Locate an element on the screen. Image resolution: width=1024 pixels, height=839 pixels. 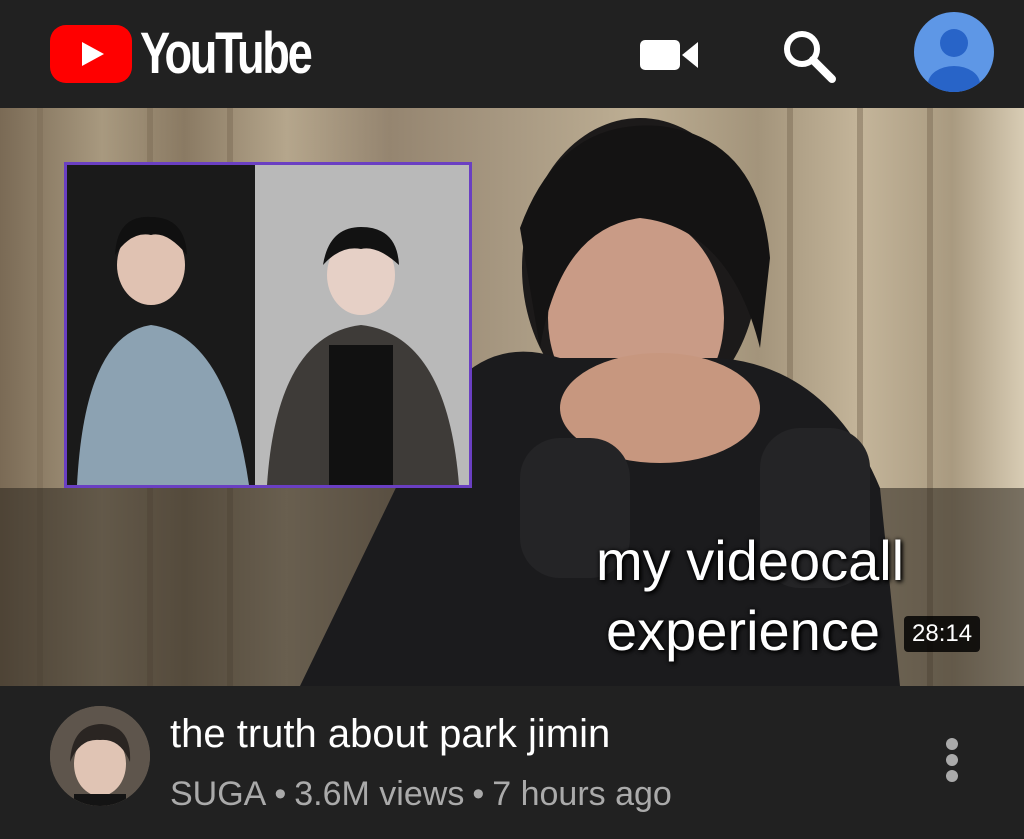
play-logo-icon is located at coordinates (91, 54).